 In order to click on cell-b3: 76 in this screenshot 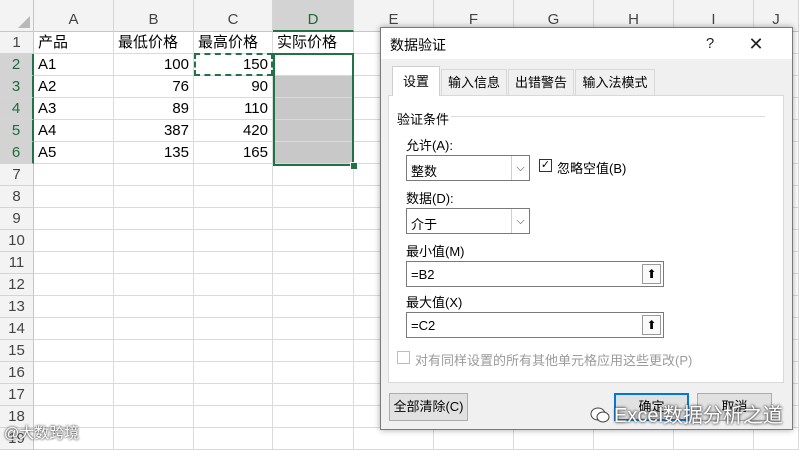, I will do `click(154, 87)`.